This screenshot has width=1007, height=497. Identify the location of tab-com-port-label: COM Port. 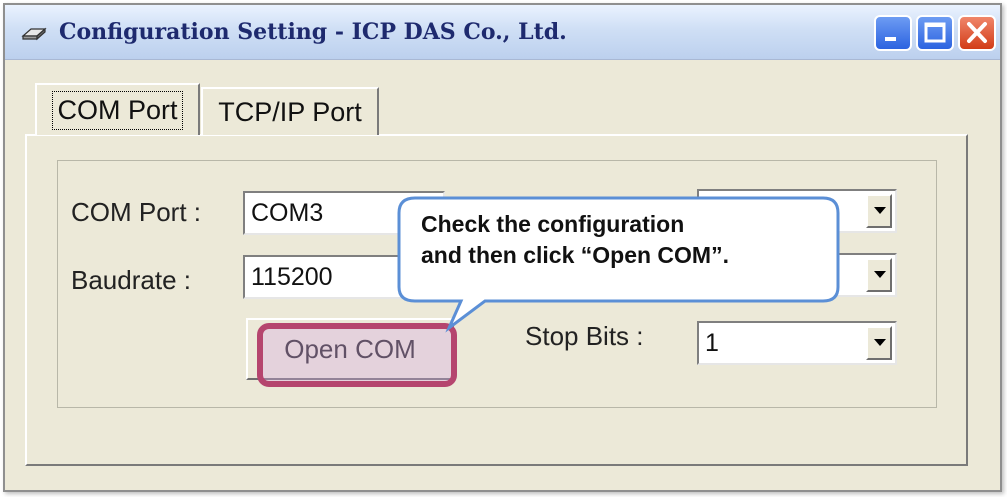
(117, 110).